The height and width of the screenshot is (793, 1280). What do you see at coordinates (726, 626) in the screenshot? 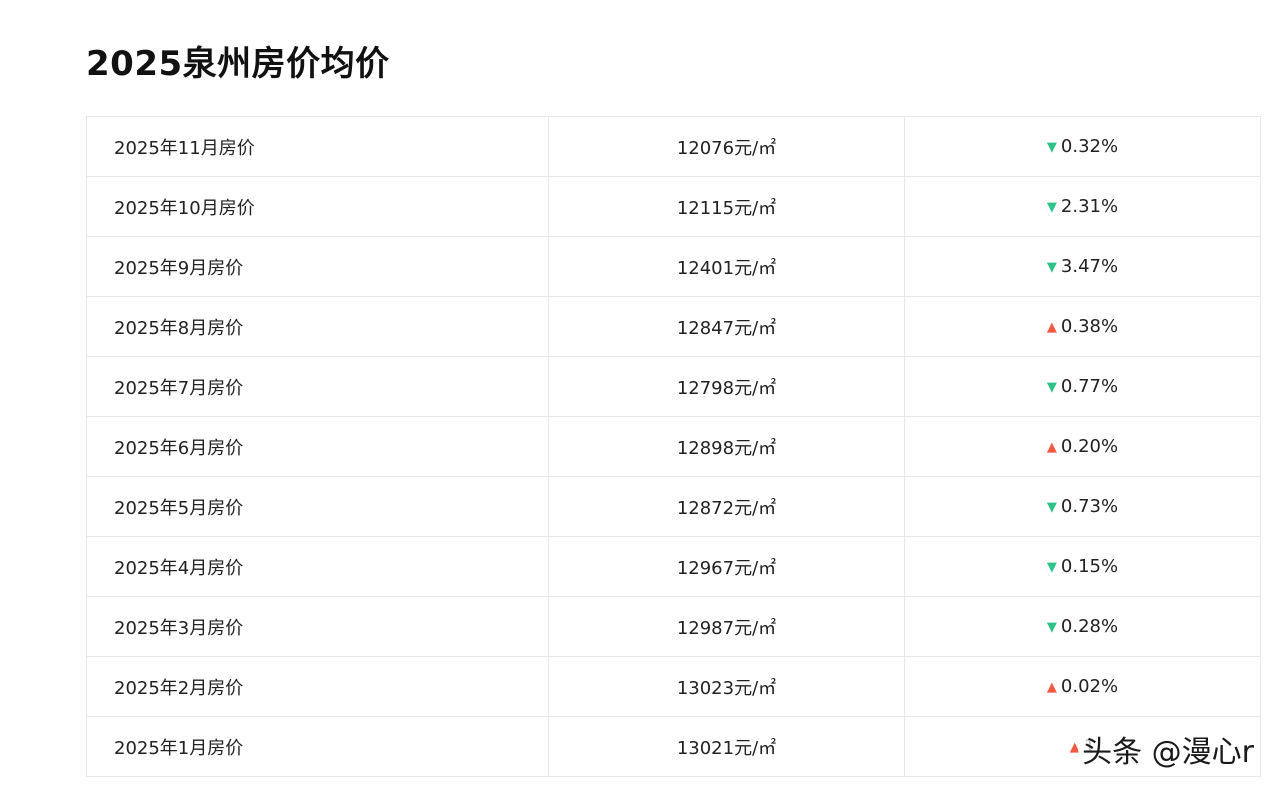
I see `price-cell: 12987元/㎡` at bounding box center [726, 626].